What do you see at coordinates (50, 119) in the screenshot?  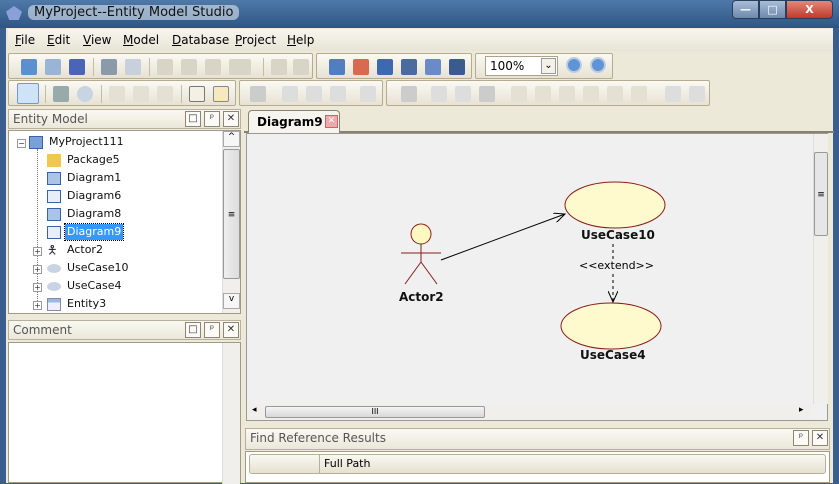 I see `entity-model-title: Entity Model` at bounding box center [50, 119].